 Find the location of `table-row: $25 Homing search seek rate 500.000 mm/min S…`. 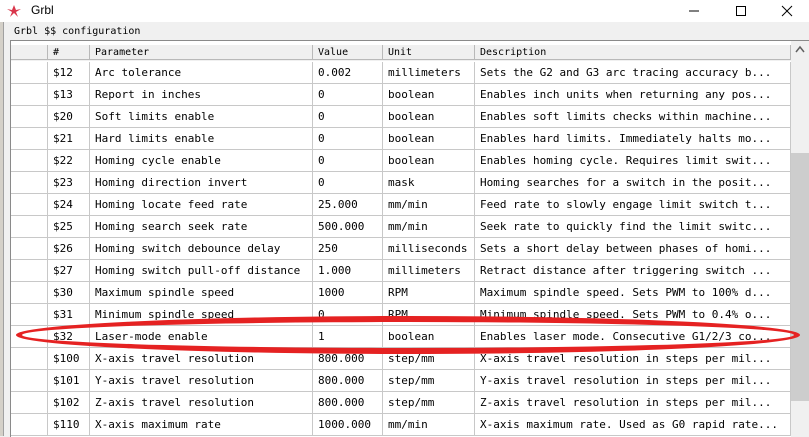

table-row: $25 Homing search seek rate 500.000 mm/min S… is located at coordinates (401, 227).